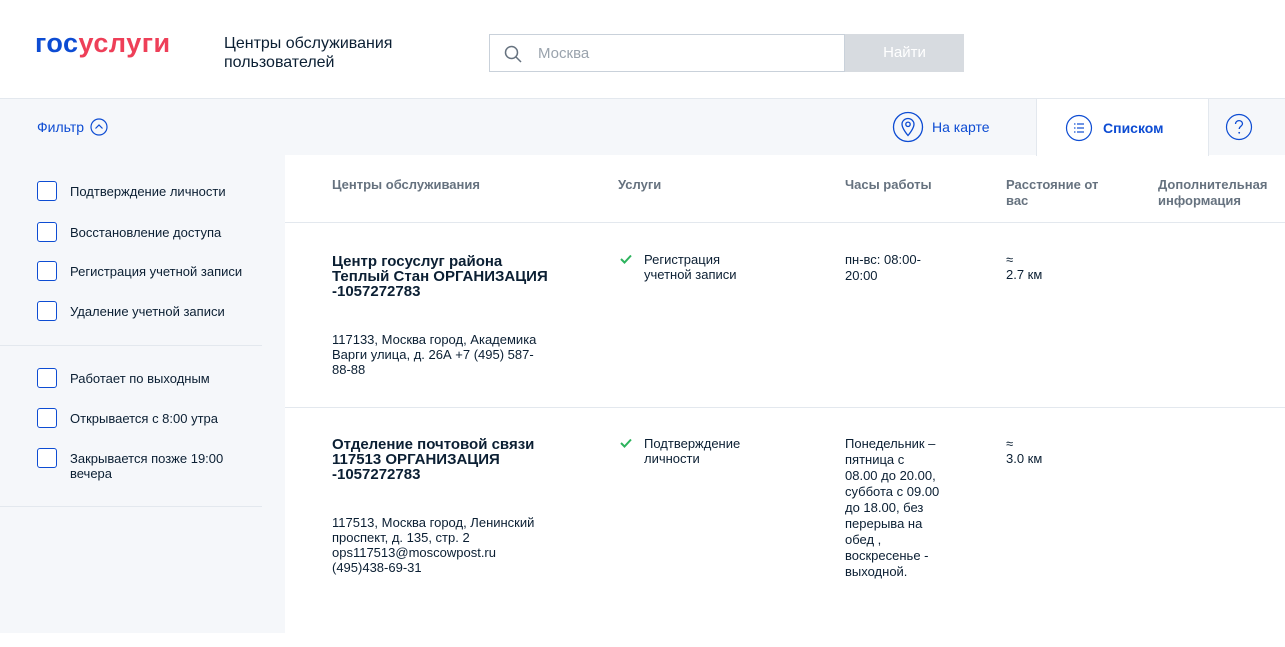 This screenshot has width=1285, height=647. Describe the element at coordinates (961, 127) in the screenshot. I see `tab-map-label: На карте` at that location.